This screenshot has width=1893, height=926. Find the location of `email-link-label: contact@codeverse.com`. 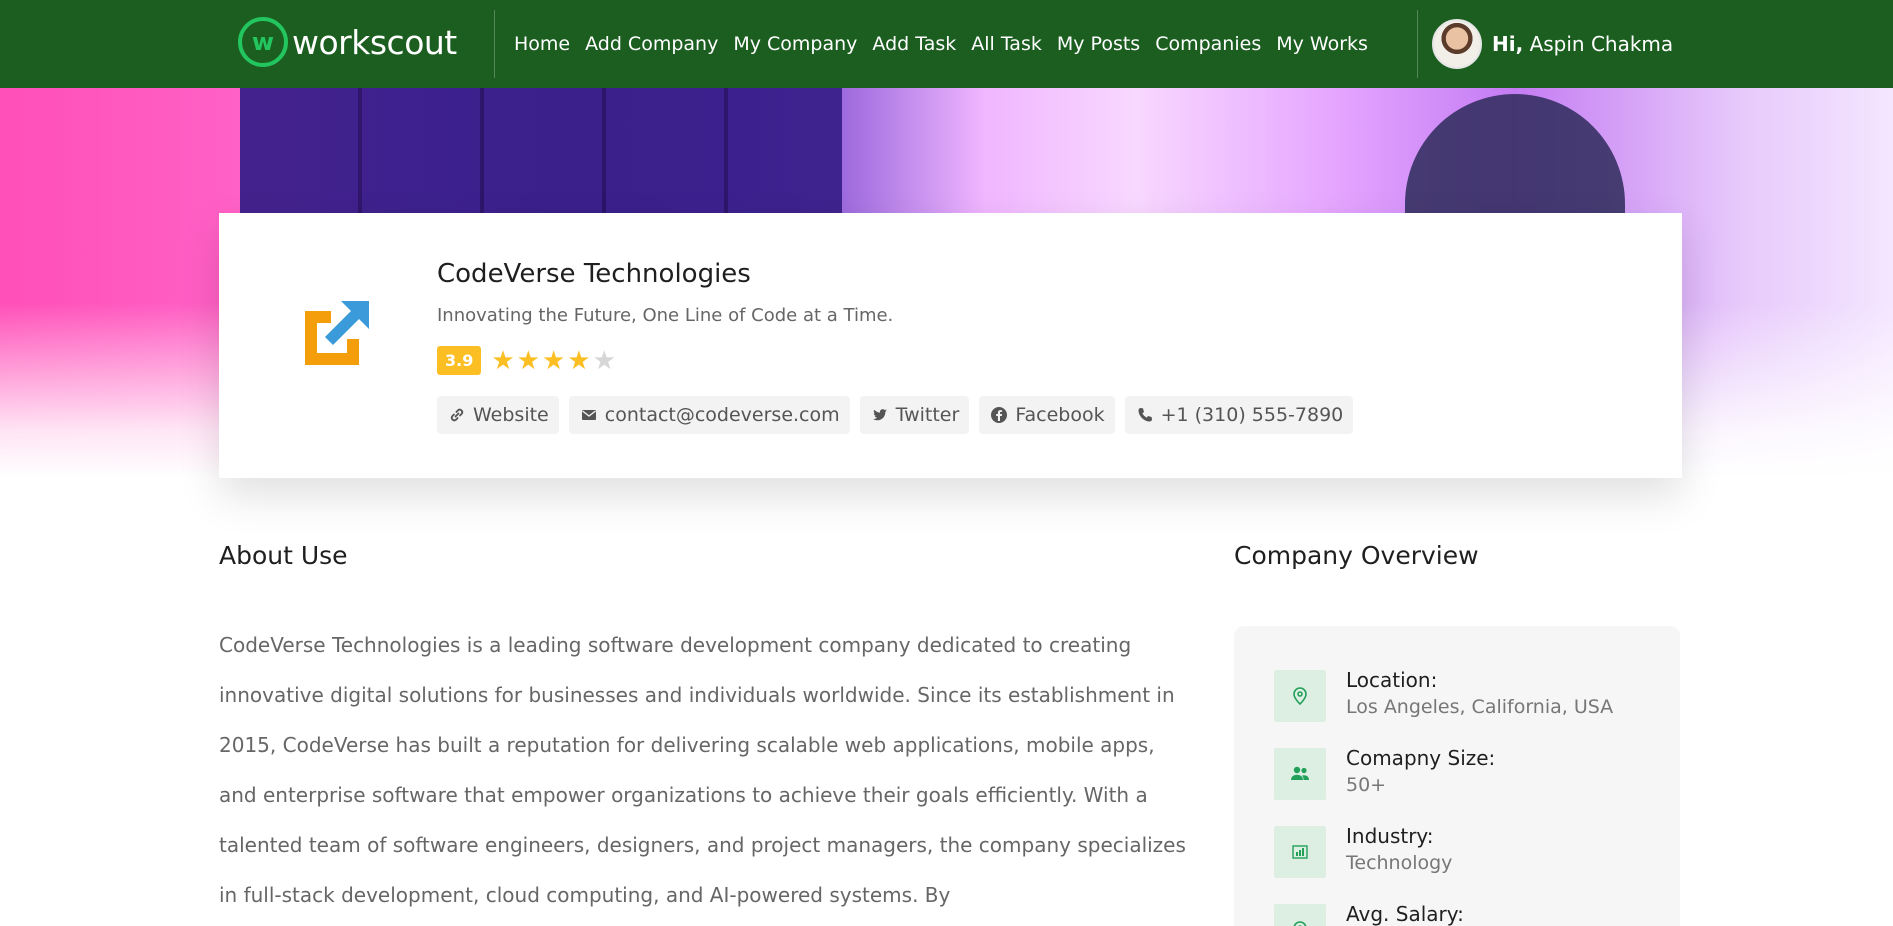

email-link-label: contact@codeverse.com is located at coordinates (722, 415).